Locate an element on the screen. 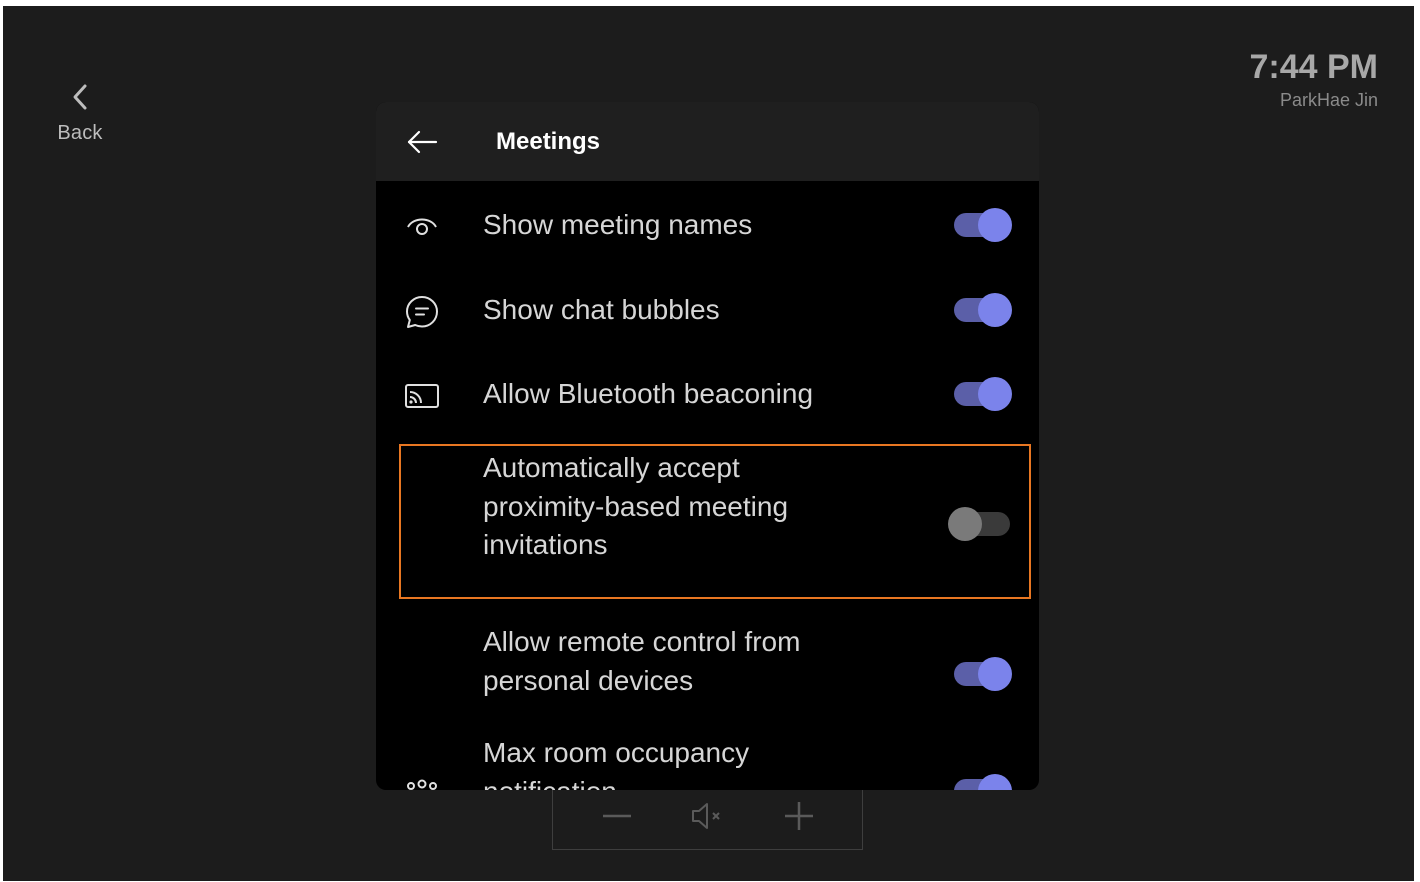 The width and height of the screenshot is (1420, 882). panel-back-button is located at coordinates (422, 142).